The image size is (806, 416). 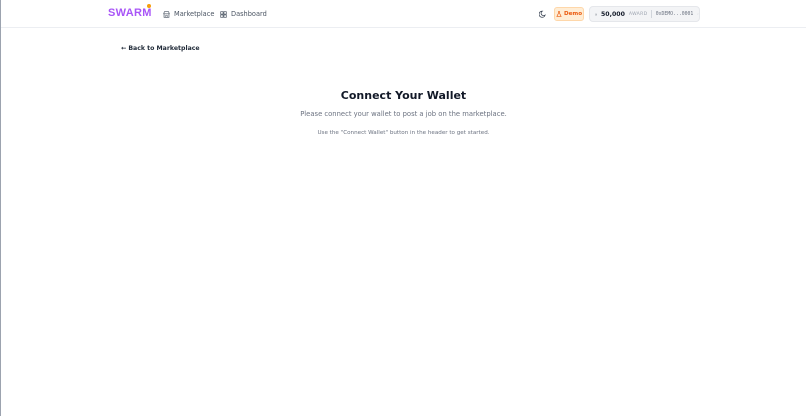 I want to click on nav-dashboard: Dashboard, so click(x=243, y=14).